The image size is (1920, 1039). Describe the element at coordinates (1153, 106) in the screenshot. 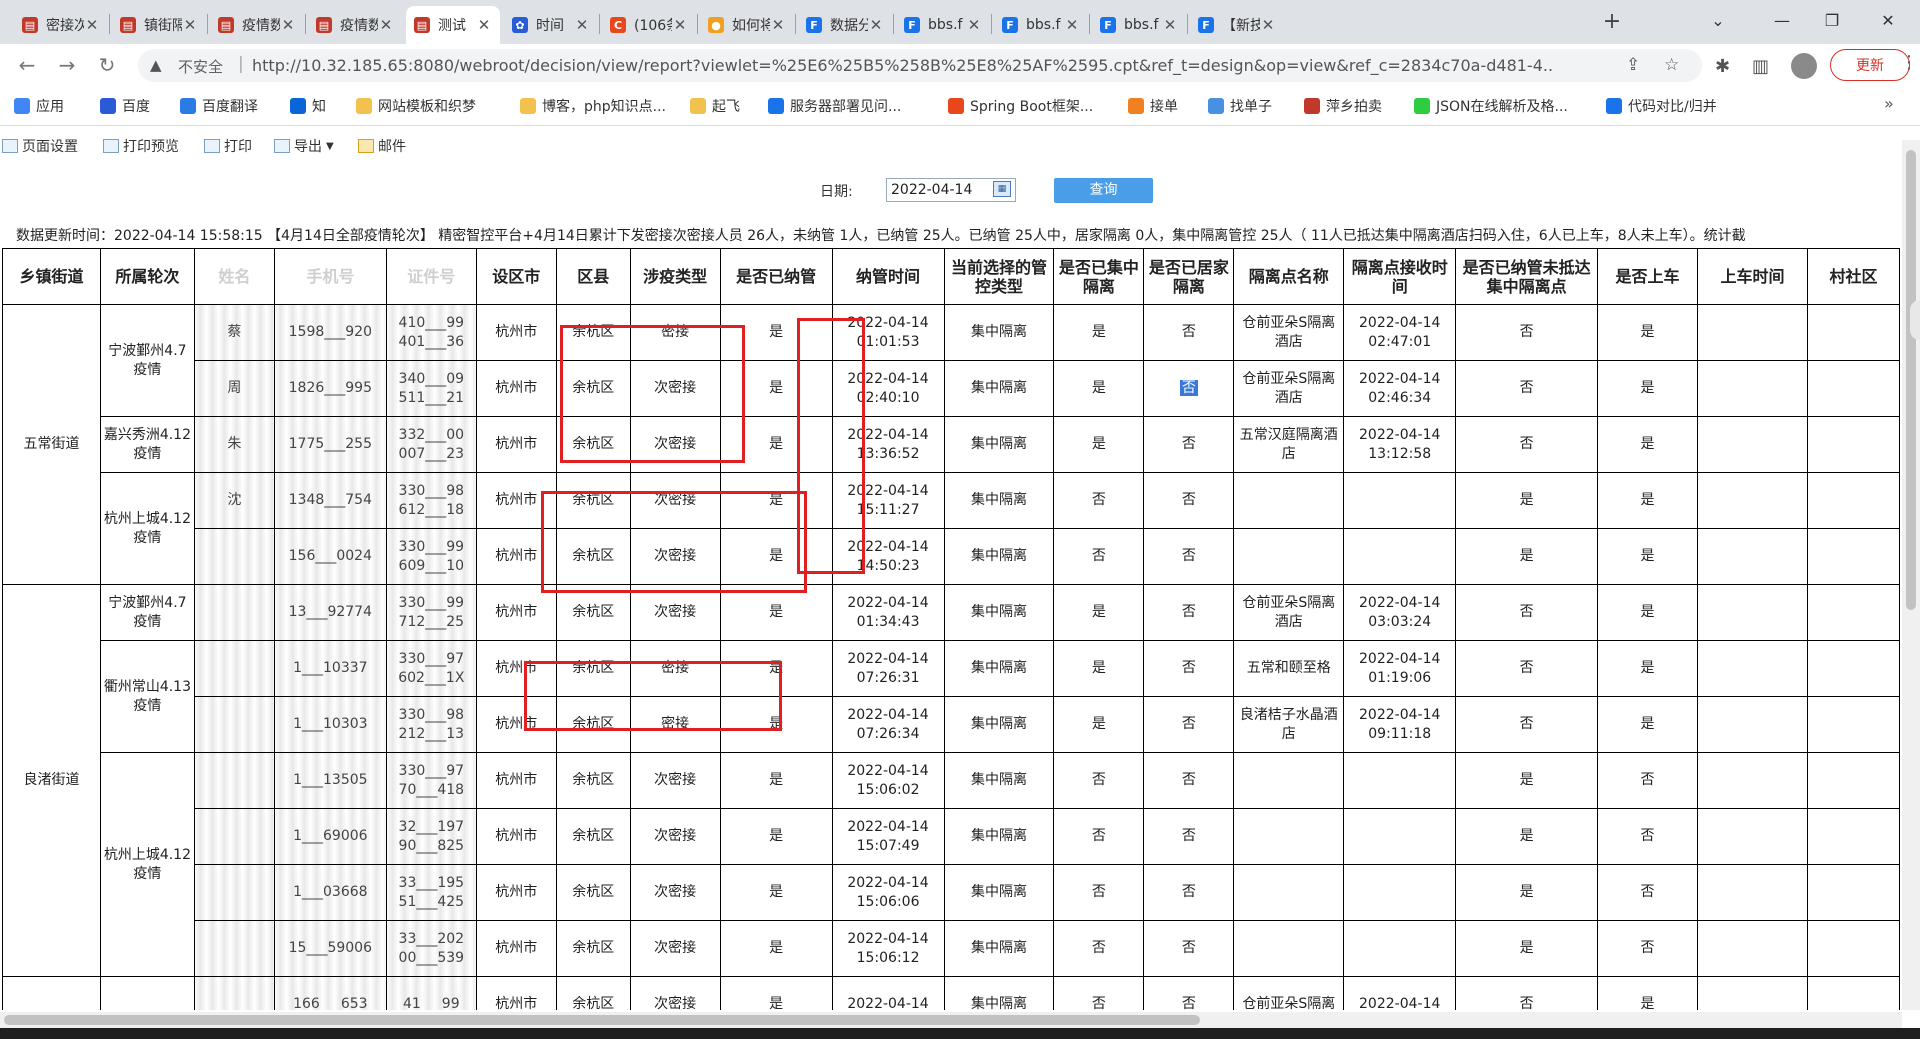

I see `bookmark-item: 接单` at that location.